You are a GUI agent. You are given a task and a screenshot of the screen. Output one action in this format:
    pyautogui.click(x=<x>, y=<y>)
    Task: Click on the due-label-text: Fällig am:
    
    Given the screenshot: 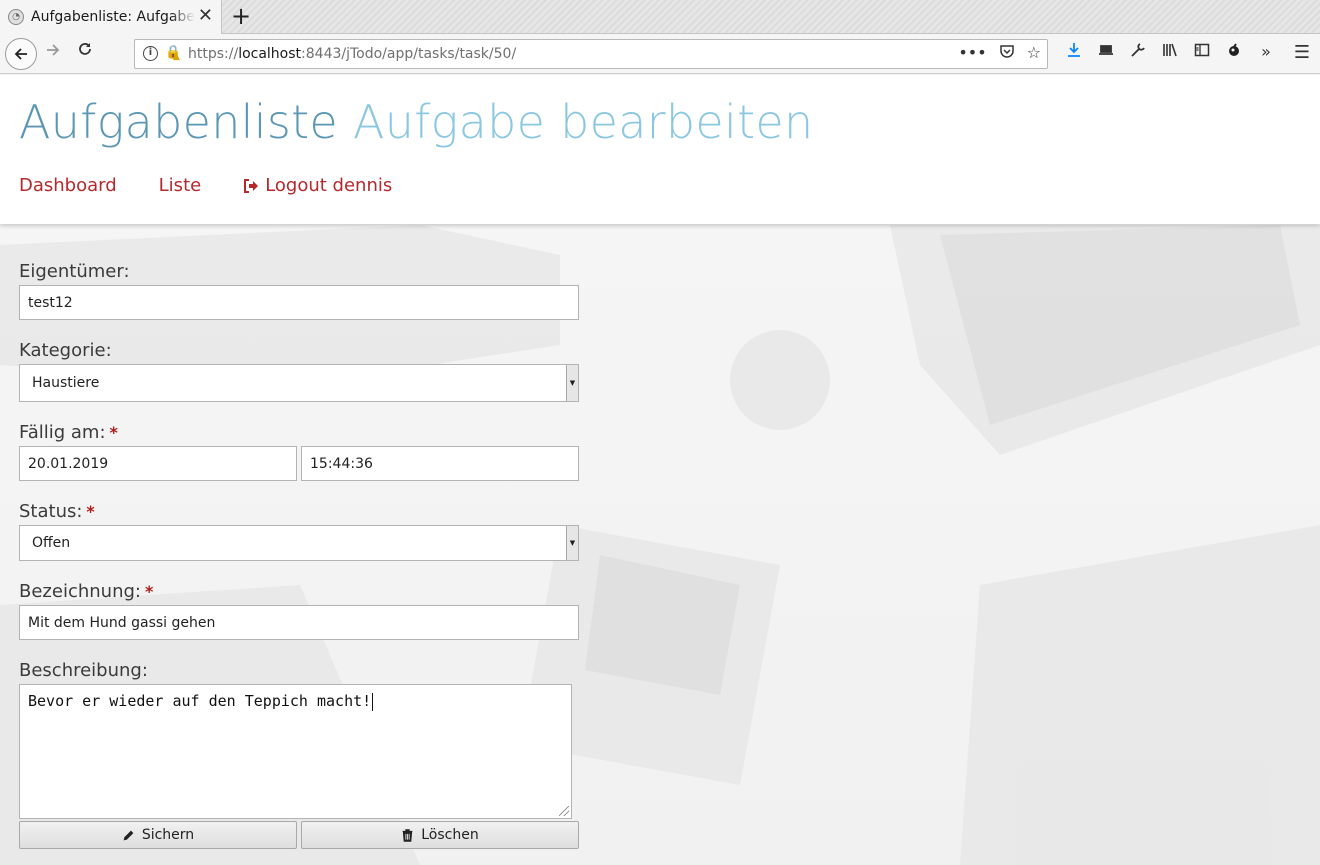 What is the action you would take?
    pyautogui.click(x=62, y=432)
    